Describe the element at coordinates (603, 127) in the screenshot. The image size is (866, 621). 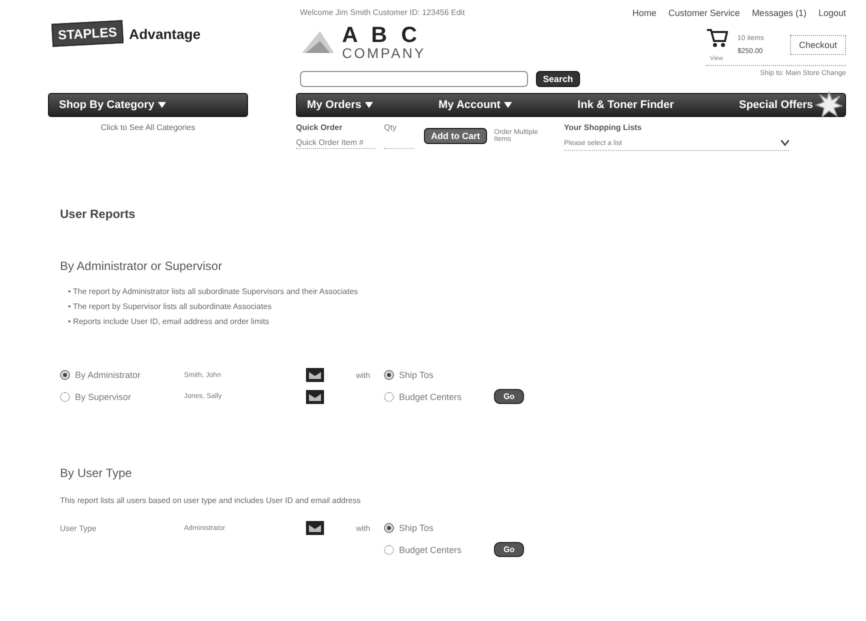
I see `shopping-lists-label: Your Shopping Lists` at that location.